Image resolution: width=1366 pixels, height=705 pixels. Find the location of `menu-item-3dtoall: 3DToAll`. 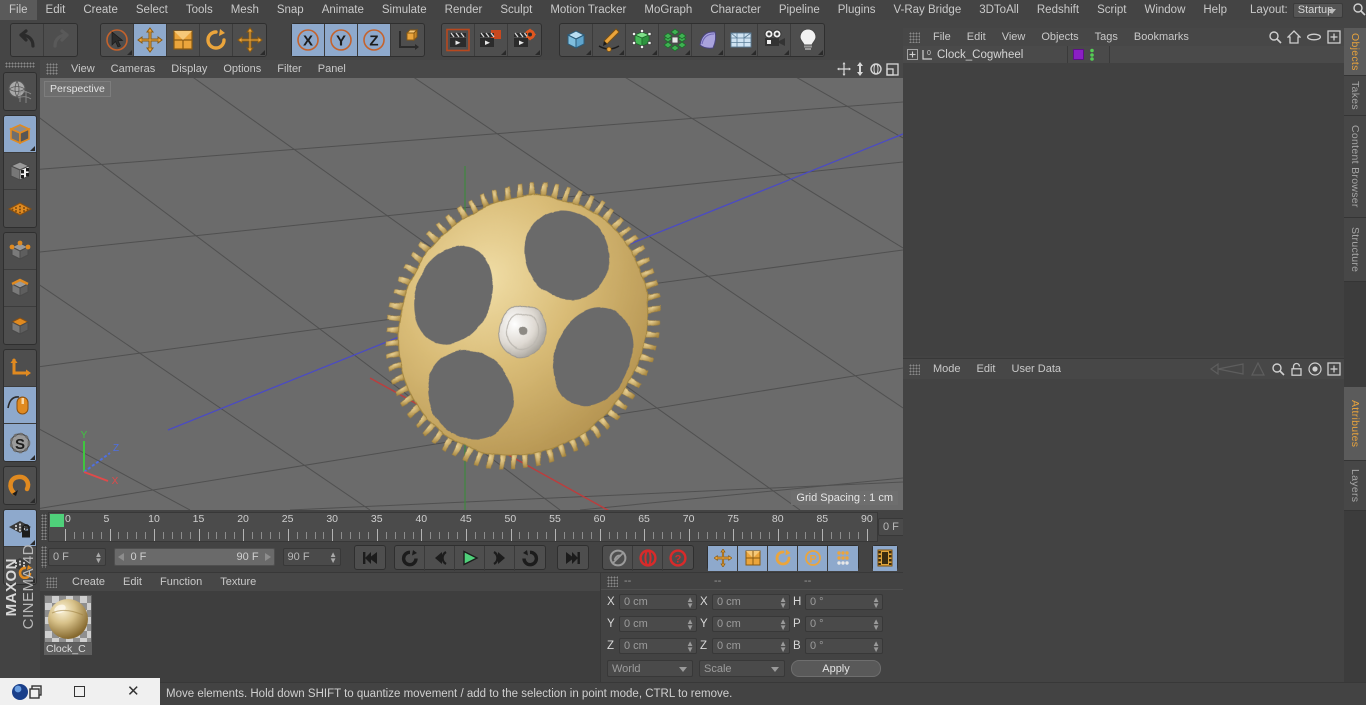

menu-item-3dtoall: 3DToAll is located at coordinates (999, 10).